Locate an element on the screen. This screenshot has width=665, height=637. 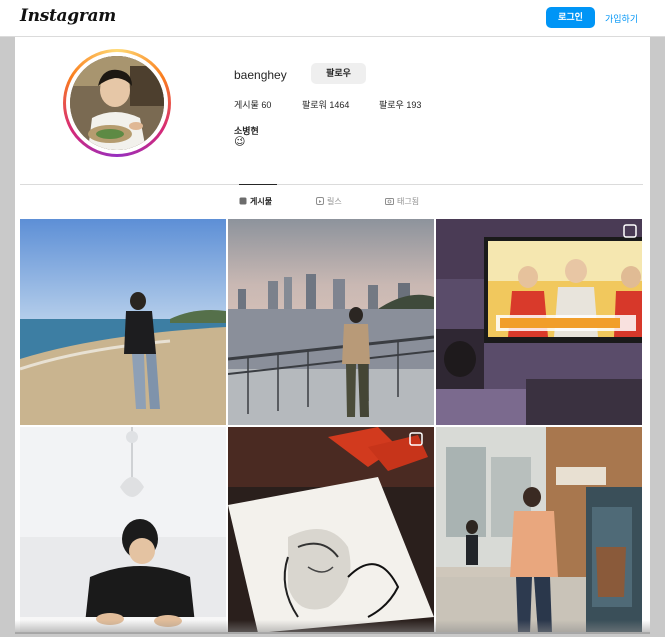
story-ring is located at coordinates (117, 103).